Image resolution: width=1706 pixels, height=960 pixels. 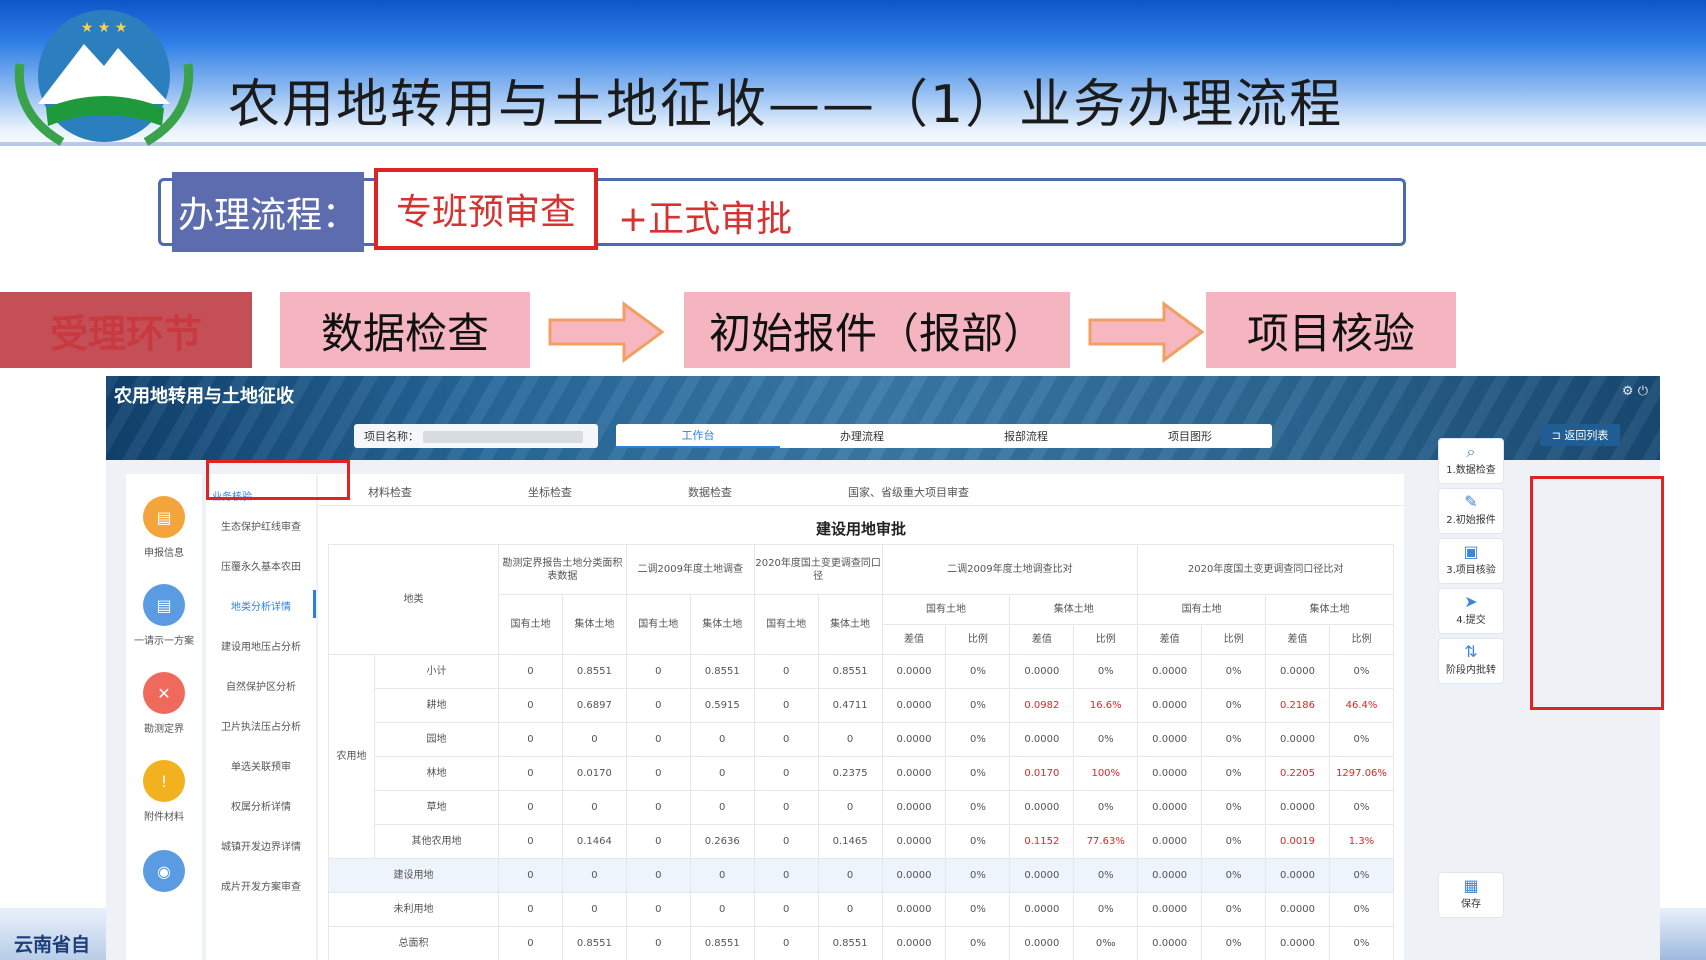 What do you see at coordinates (1471, 561) in the screenshot?
I see `project-verification-button: ▣ 3.项目核验` at bounding box center [1471, 561].